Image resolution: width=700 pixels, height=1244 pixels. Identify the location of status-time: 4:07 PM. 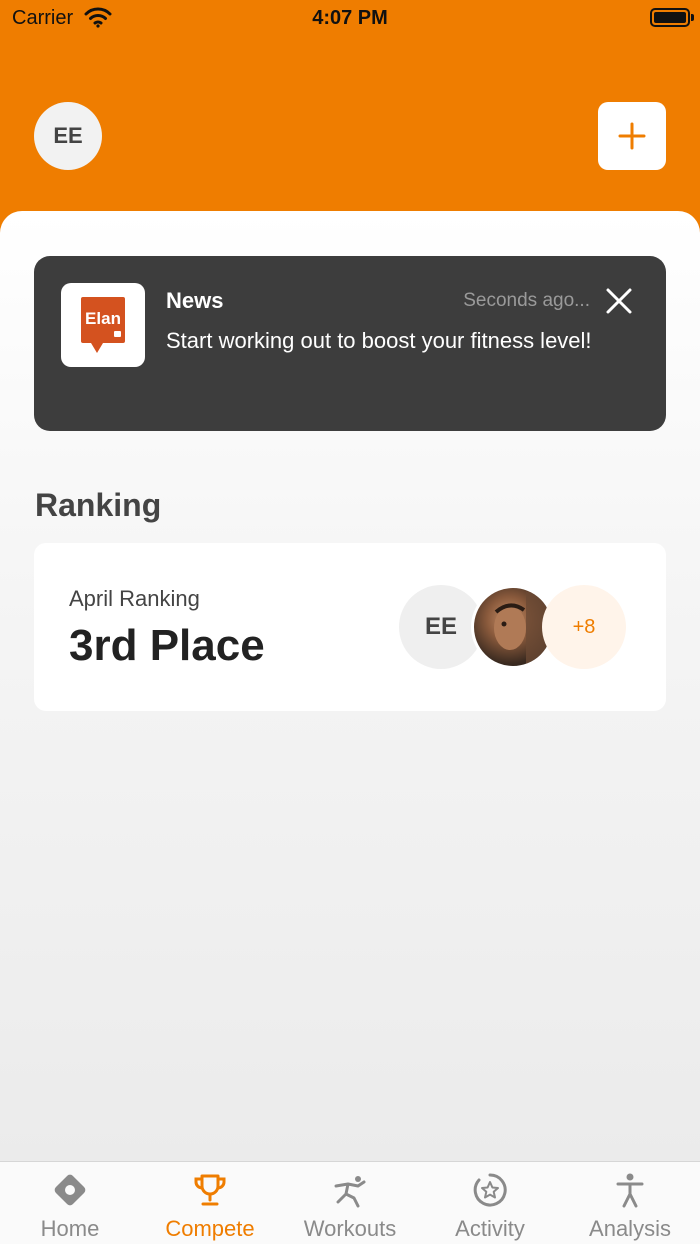
(350, 18).